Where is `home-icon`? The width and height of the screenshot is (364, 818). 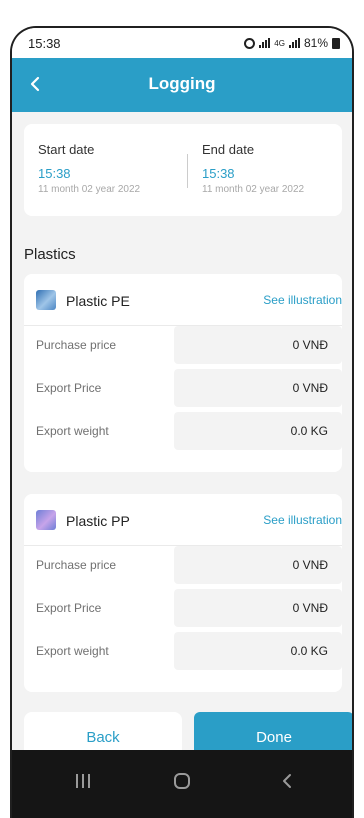
home-icon is located at coordinates (182, 781).